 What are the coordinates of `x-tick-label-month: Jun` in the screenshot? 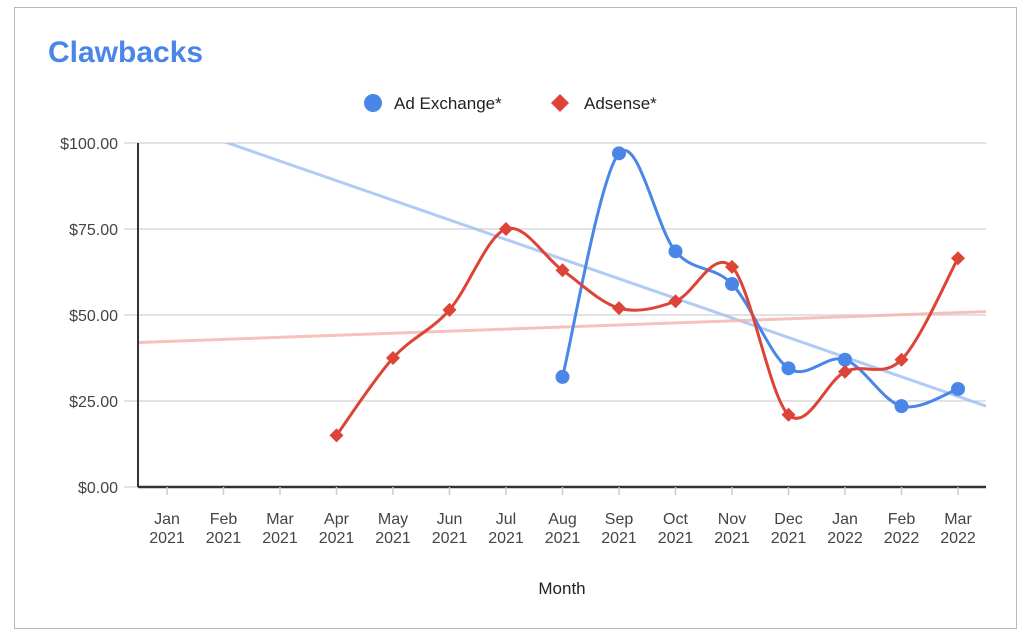 It's located at (450, 519).